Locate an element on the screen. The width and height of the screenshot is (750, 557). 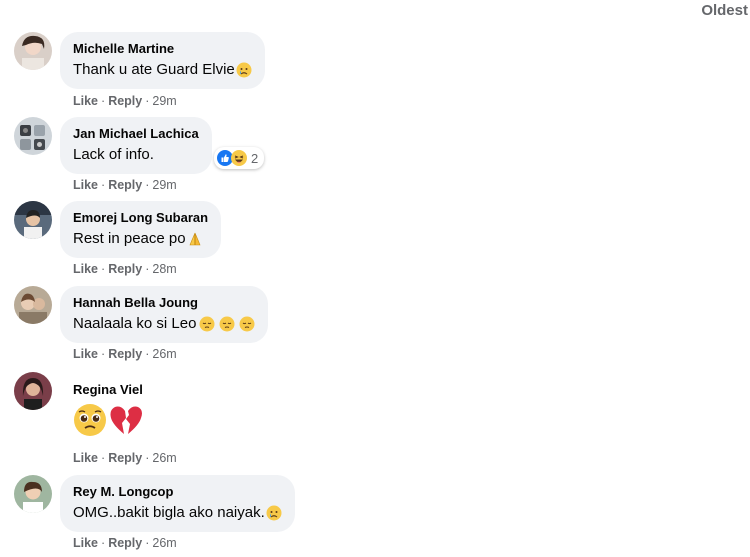
comment-text-body: Rest in peace po is located at coordinates (129, 238).